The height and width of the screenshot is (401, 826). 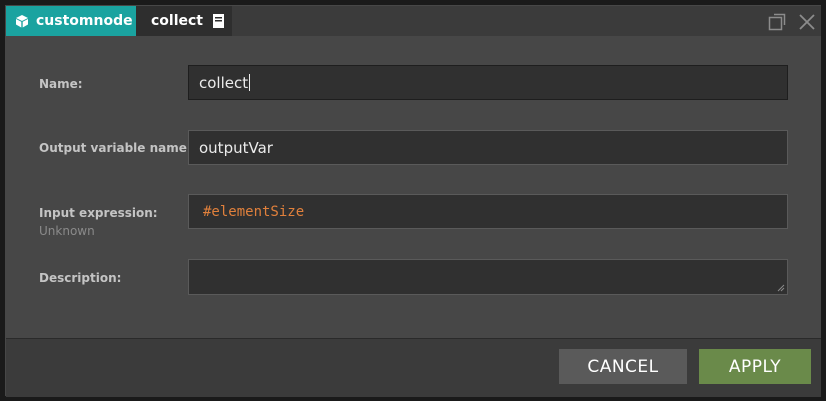 What do you see at coordinates (67, 231) in the screenshot?
I see `input-expression-type: Unknown` at bounding box center [67, 231].